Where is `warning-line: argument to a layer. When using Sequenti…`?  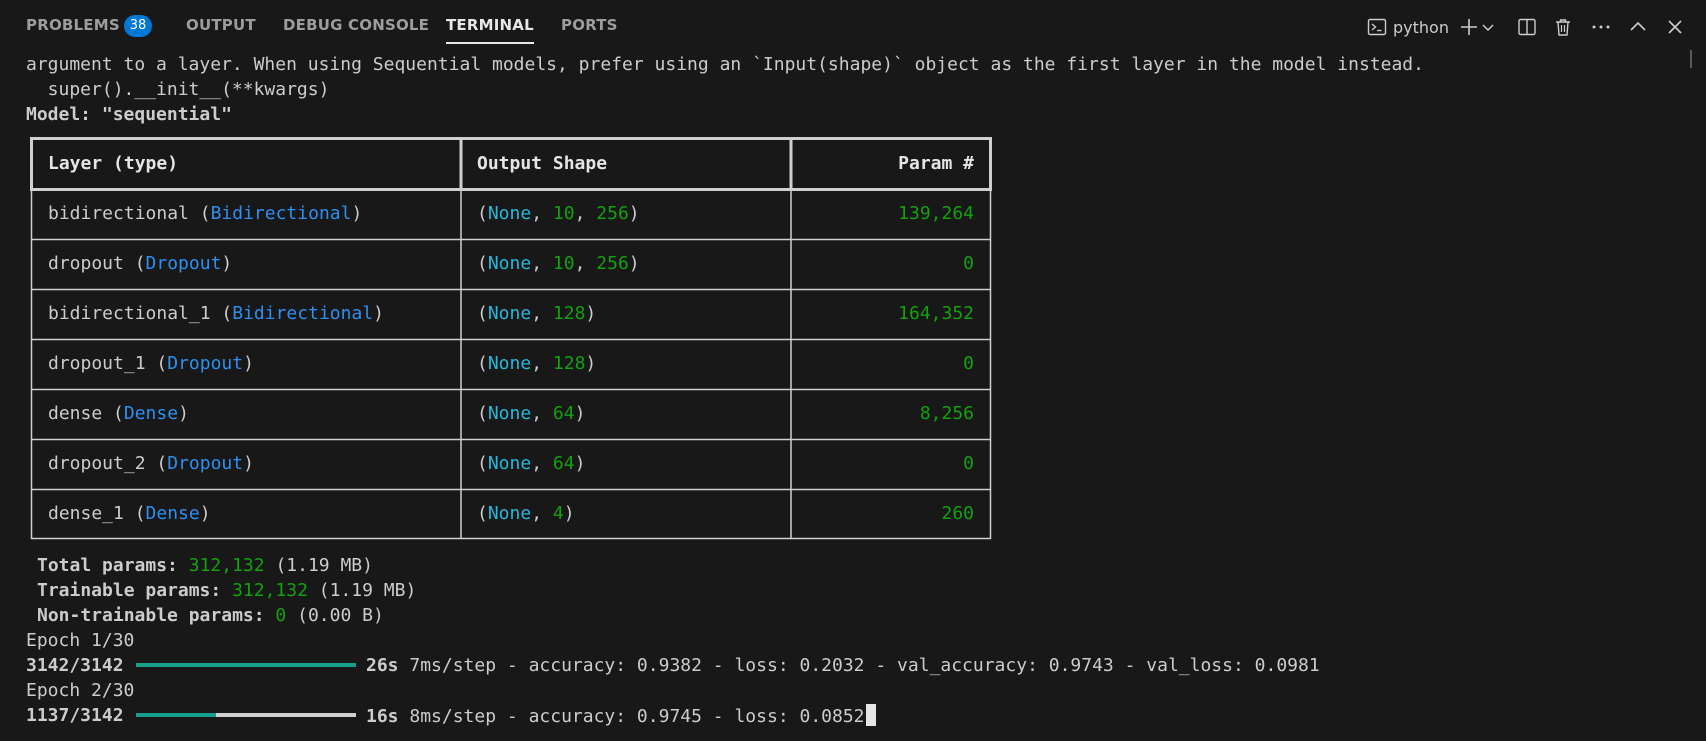
warning-line: argument to a layer. When using Sequenti… is located at coordinates (725, 64).